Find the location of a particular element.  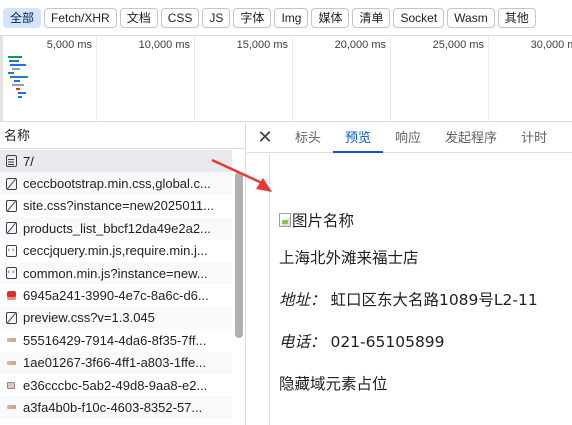

phone-row: 电话： 021-65105899 is located at coordinates (425, 341).